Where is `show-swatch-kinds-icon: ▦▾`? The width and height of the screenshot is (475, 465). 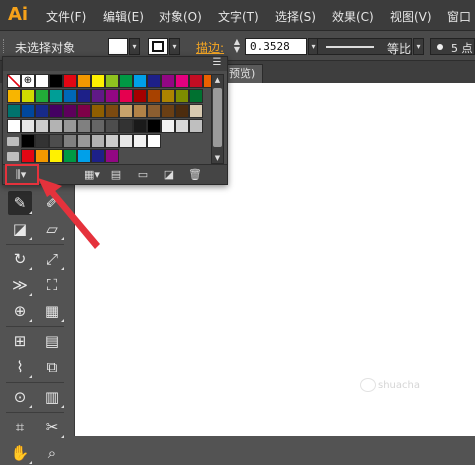 show-swatch-kinds-icon: ▦▾ is located at coordinates (92, 175).